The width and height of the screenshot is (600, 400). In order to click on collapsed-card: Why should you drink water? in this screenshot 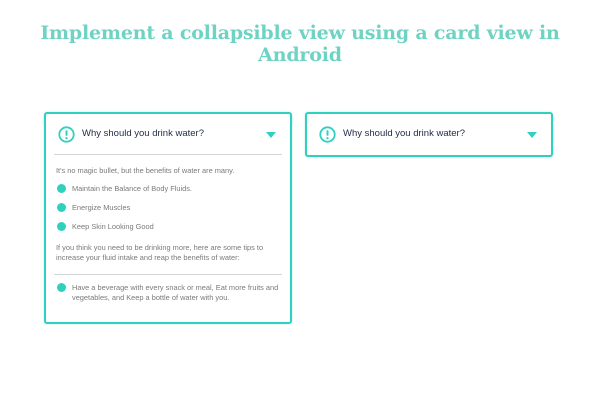, I will do `click(429, 134)`.